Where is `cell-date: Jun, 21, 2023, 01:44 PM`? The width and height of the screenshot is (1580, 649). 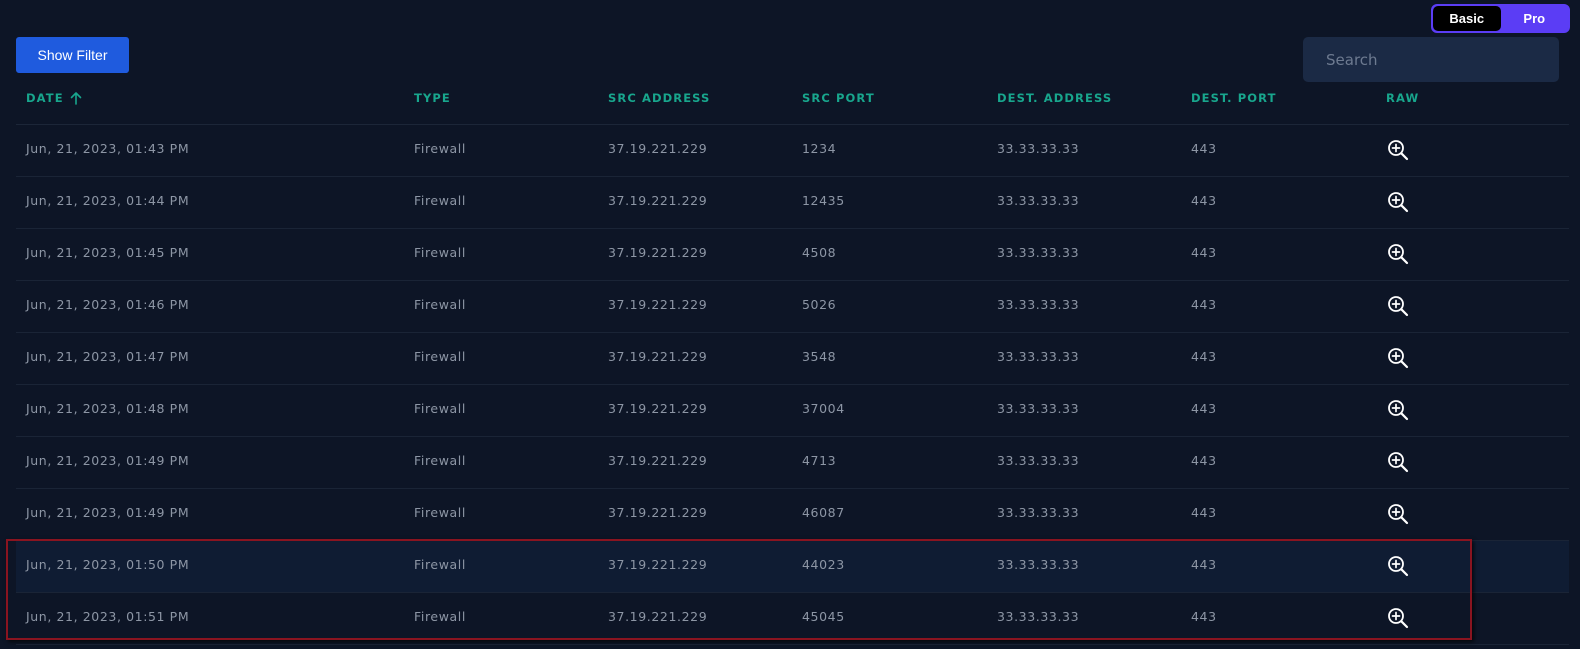
cell-date: Jun, 21, 2023, 01:44 PM is located at coordinates (108, 200).